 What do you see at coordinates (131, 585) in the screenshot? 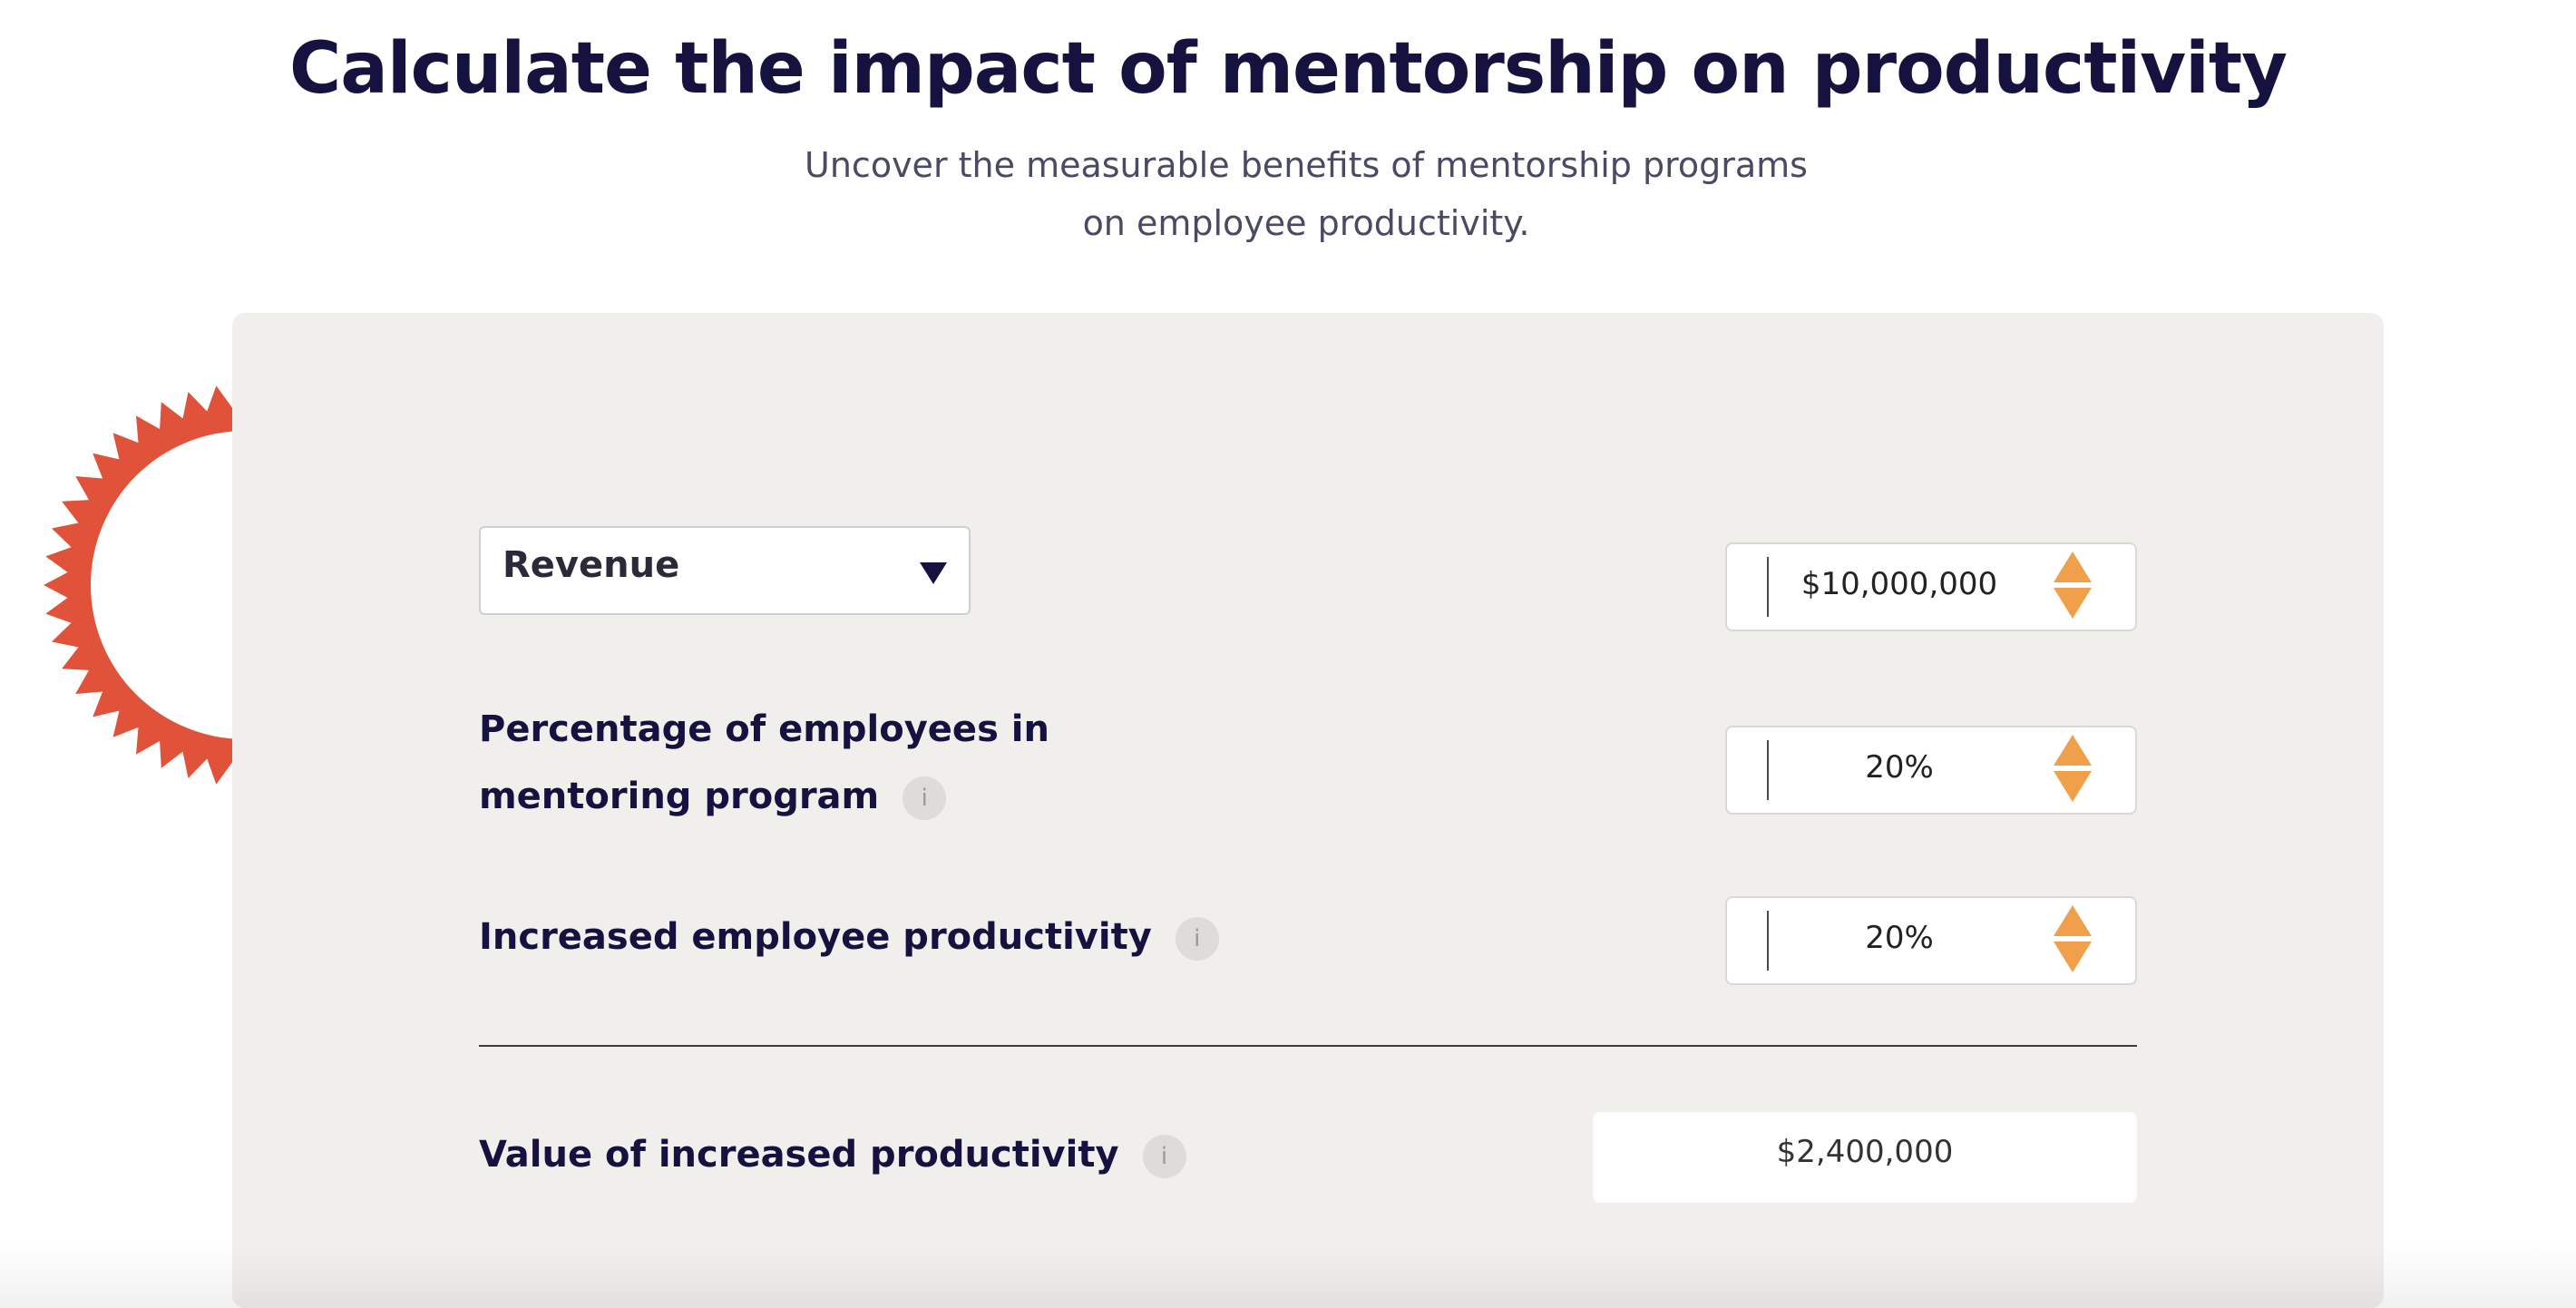
I see `starburst-decoration` at bounding box center [131, 585].